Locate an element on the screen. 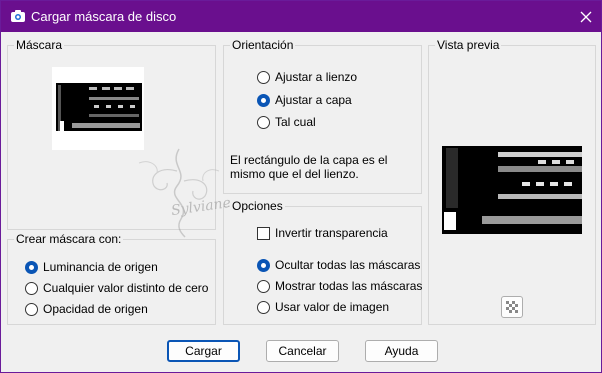 This screenshot has height=373, width=602. cancel-button: Cancelar is located at coordinates (302, 351).